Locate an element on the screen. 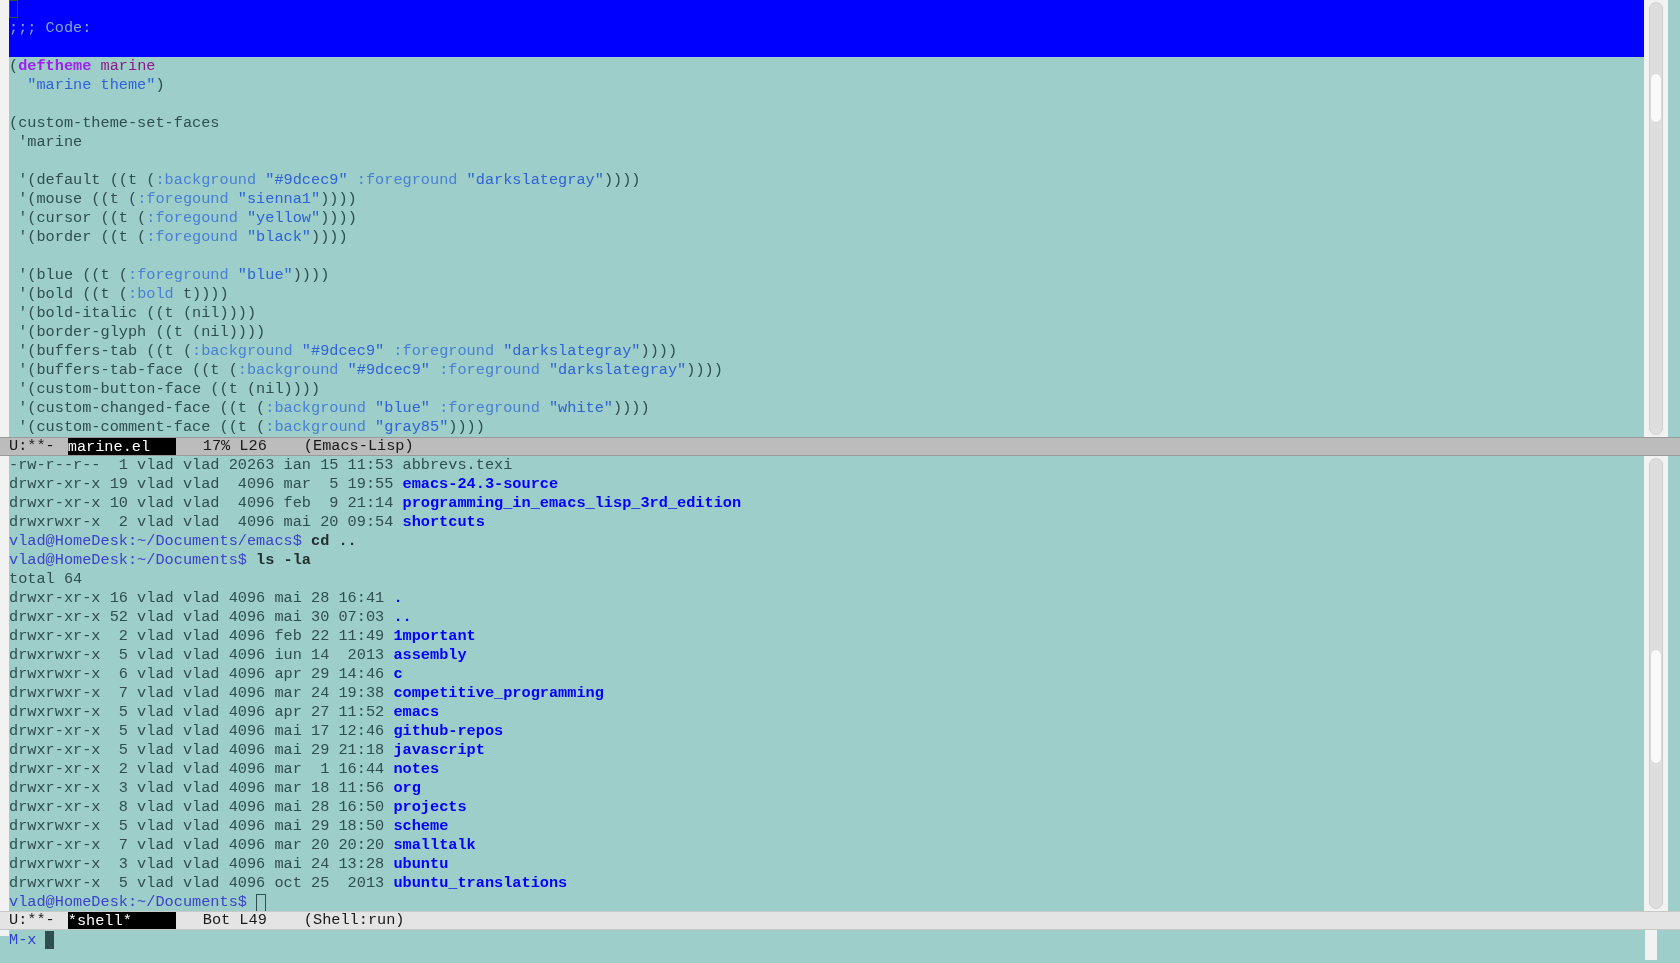 The image size is (1680, 963). shell-output-line: drwxr-xr-x 3 vlad vlad 4096 mar 18 11:56 org is located at coordinates (215, 788).